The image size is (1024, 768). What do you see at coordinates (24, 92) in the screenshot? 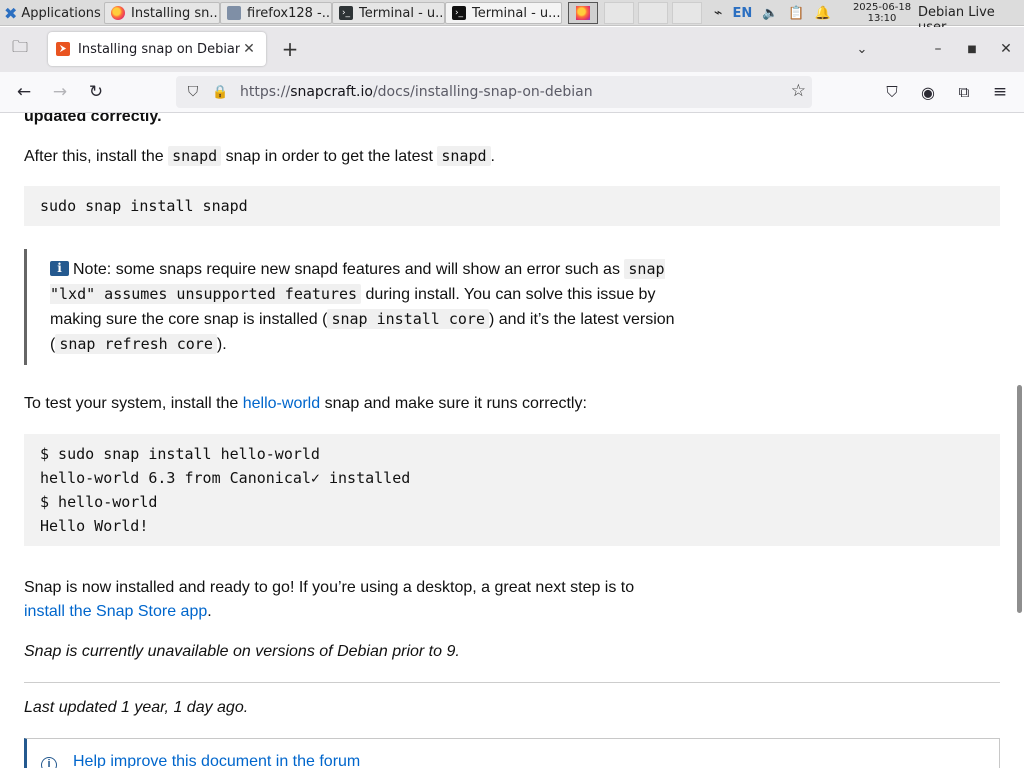
I see `back-arrow-icon: ←` at bounding box center [24, 92].